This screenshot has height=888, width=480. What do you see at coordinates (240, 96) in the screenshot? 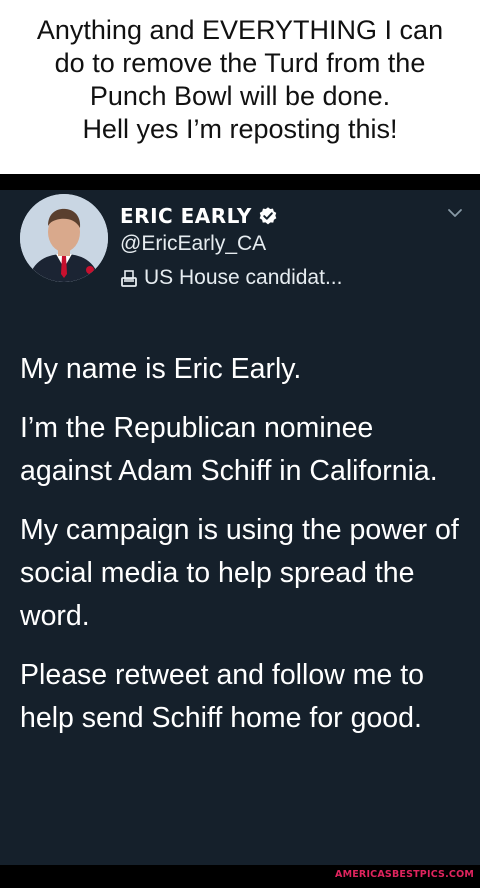
I see `caption-line-3: Punch Bowl will be done.` at bounding box center [240, 96].